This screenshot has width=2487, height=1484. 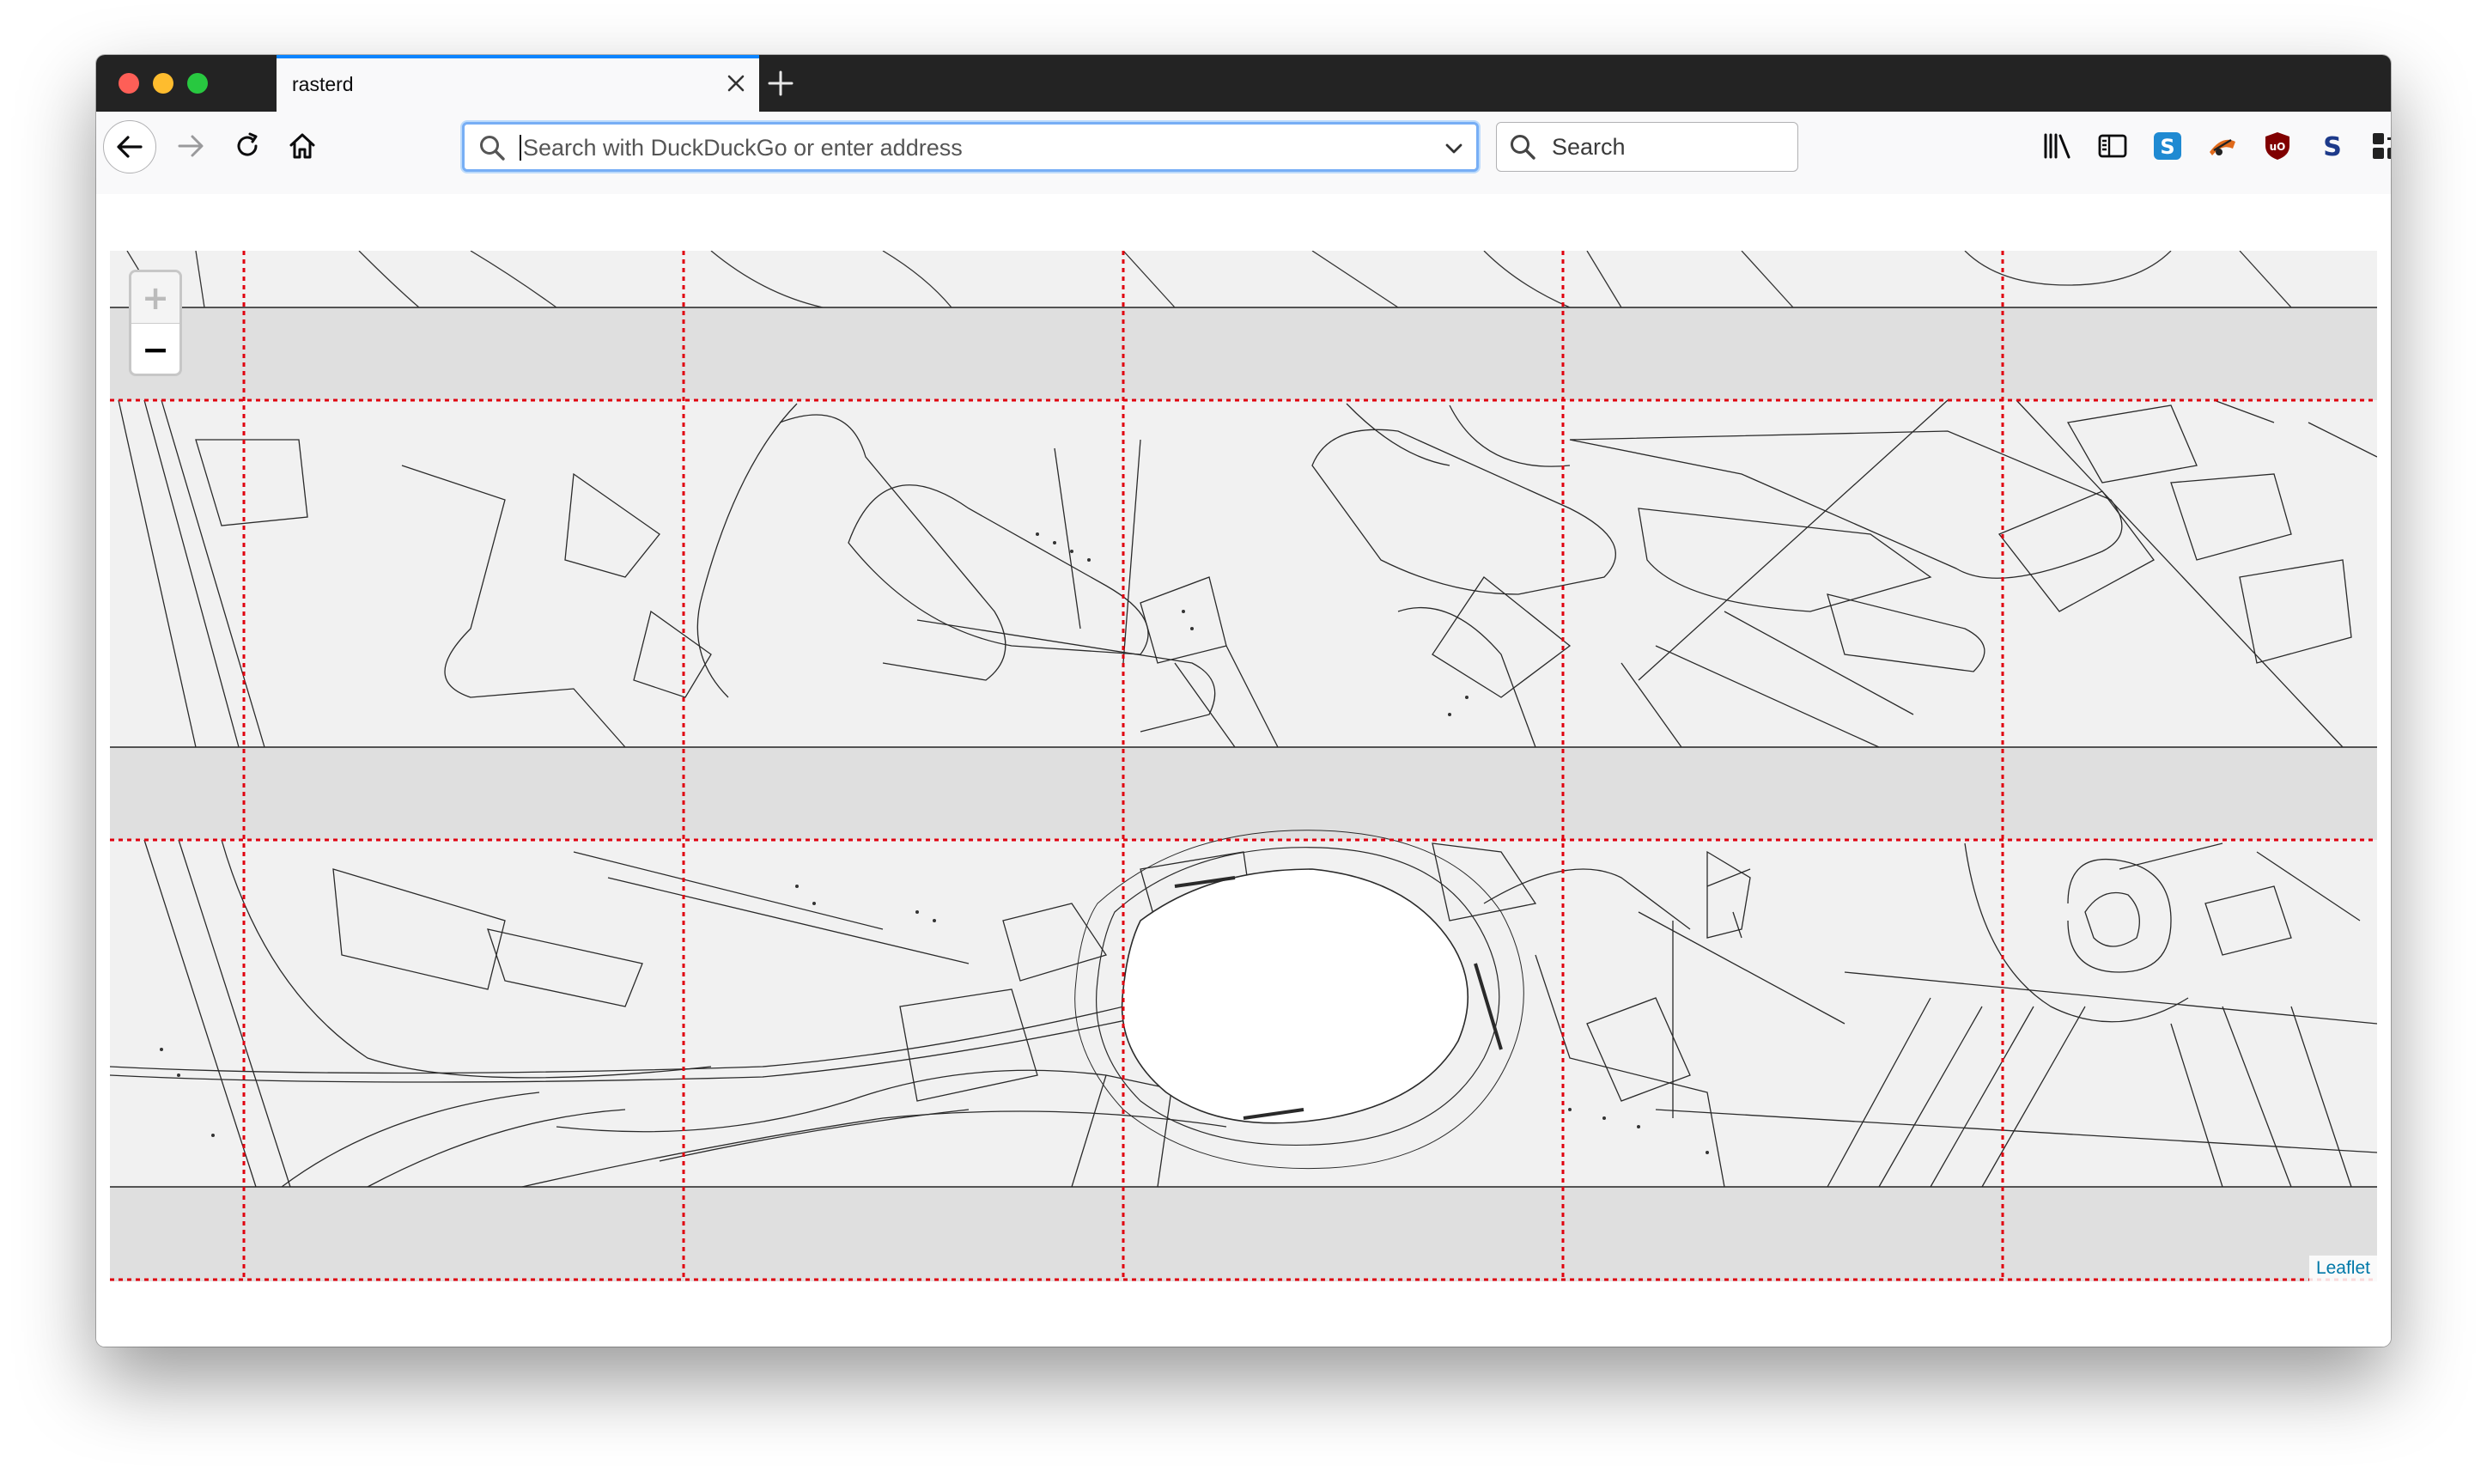 What do you see at coordinates (1667, 147) in the screenshot?
I see `search-input` at bounding box center [1667, 147].